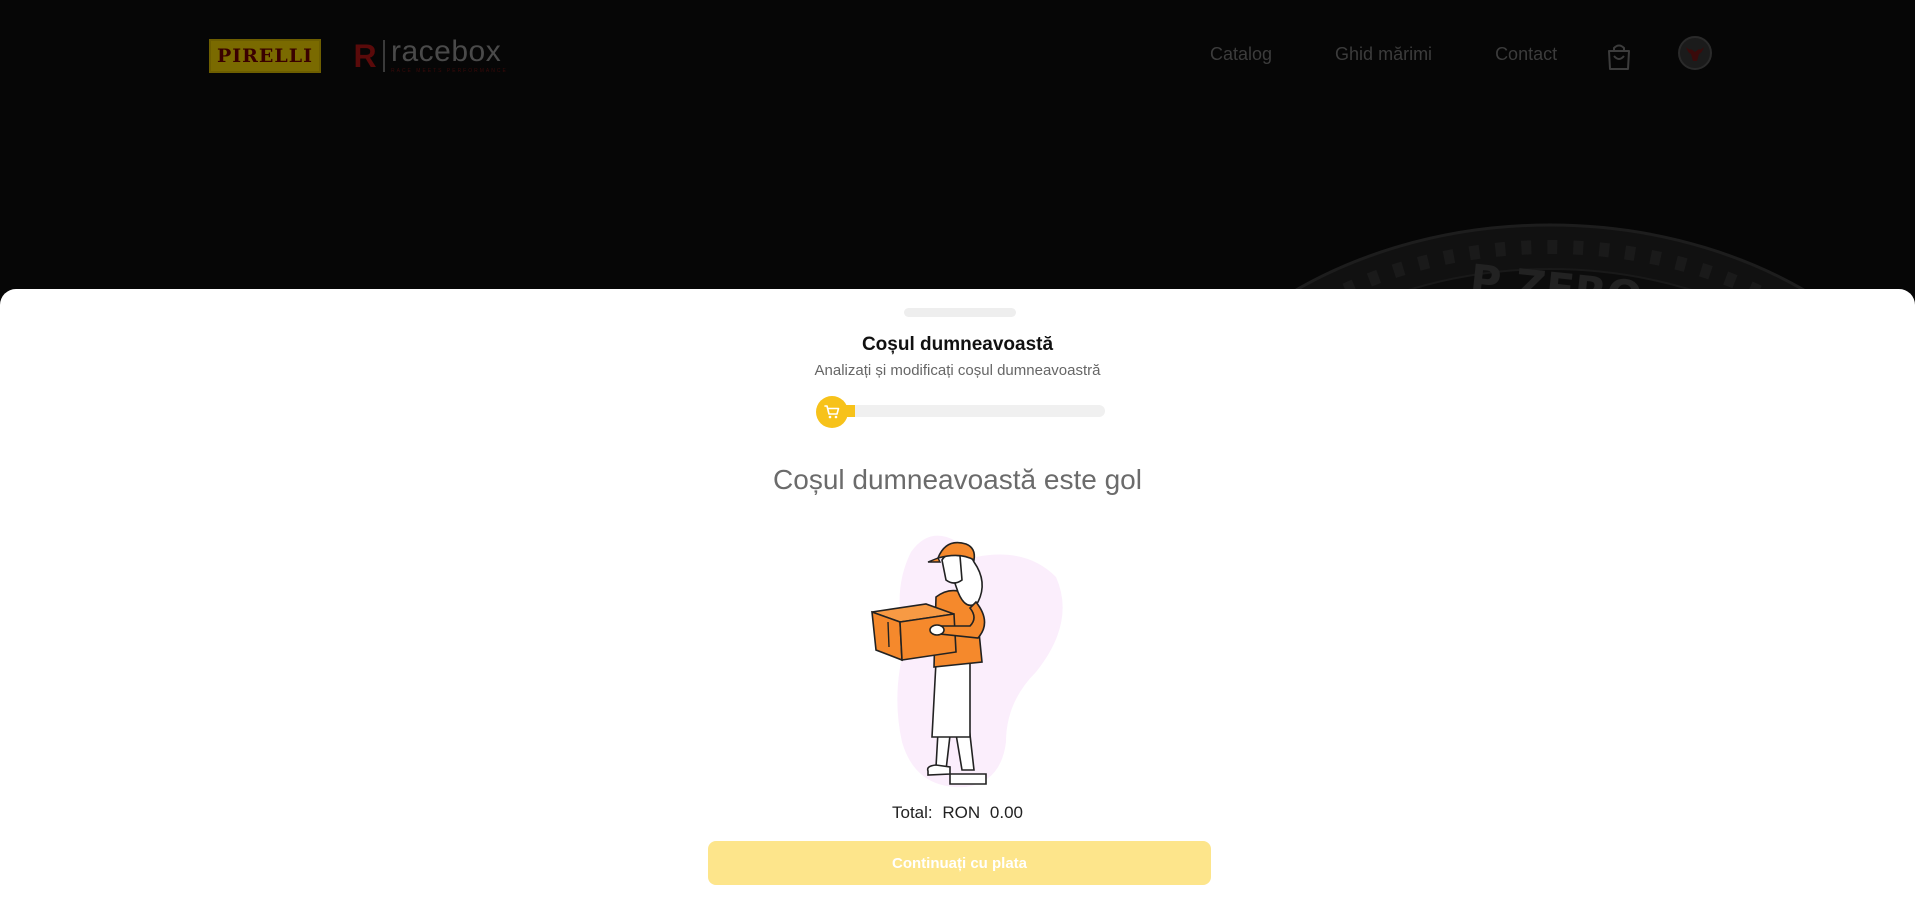 This screenshot has width=1915, height=898. What do you see at coordinates (969, 411) in the screenshot?
I see `checkout-progress-bar` at bounding box center [969, 411].